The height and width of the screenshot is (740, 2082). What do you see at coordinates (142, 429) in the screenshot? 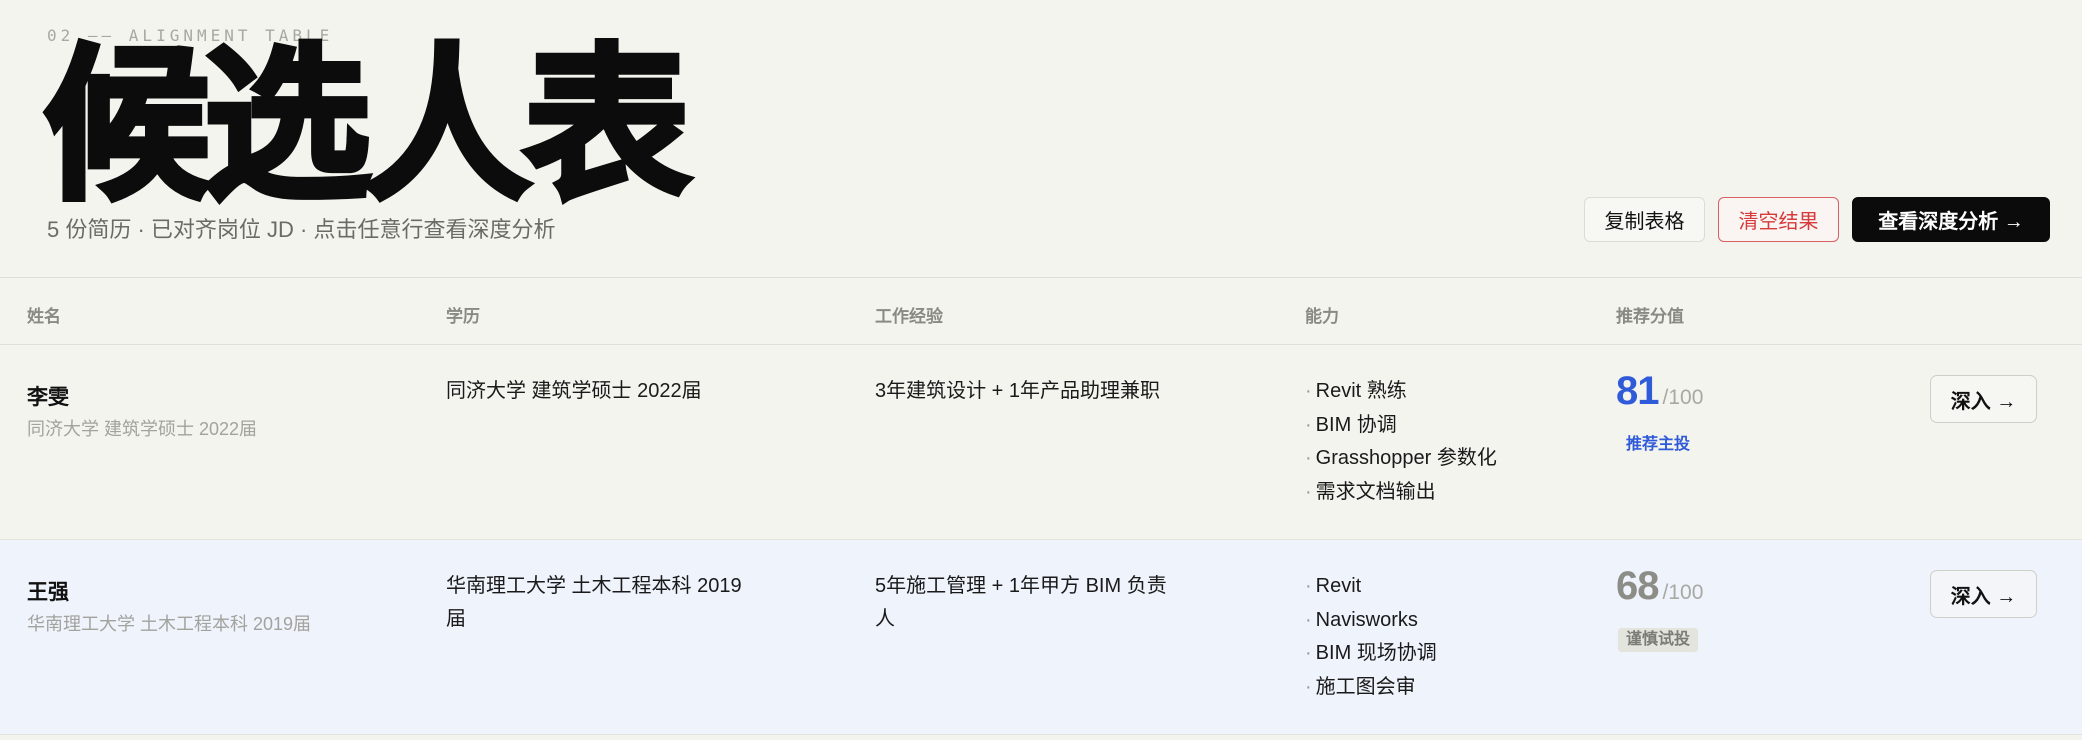
I see `candidate-summary: 同济大学 建筑学硕士 2022届` at bounding box center [142, 429].